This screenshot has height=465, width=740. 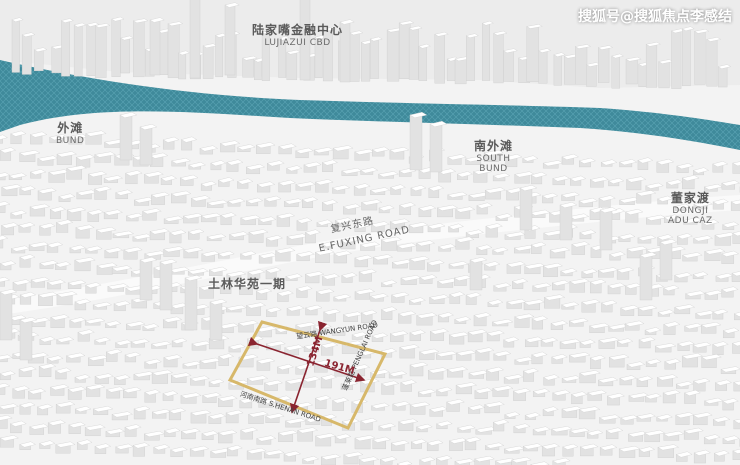 I want to click on dongjiadu-zh: 董家渡, so click(x=690, y=198).